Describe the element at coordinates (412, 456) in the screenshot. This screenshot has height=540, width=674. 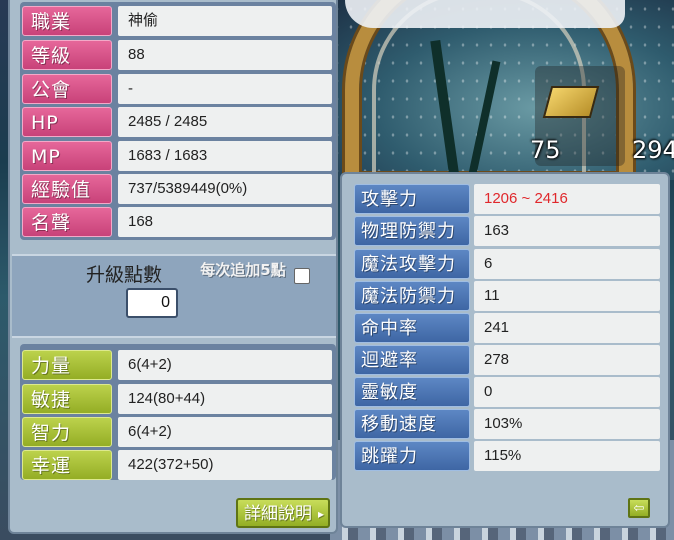
I see `jump-label: 跳躍力` at that location.